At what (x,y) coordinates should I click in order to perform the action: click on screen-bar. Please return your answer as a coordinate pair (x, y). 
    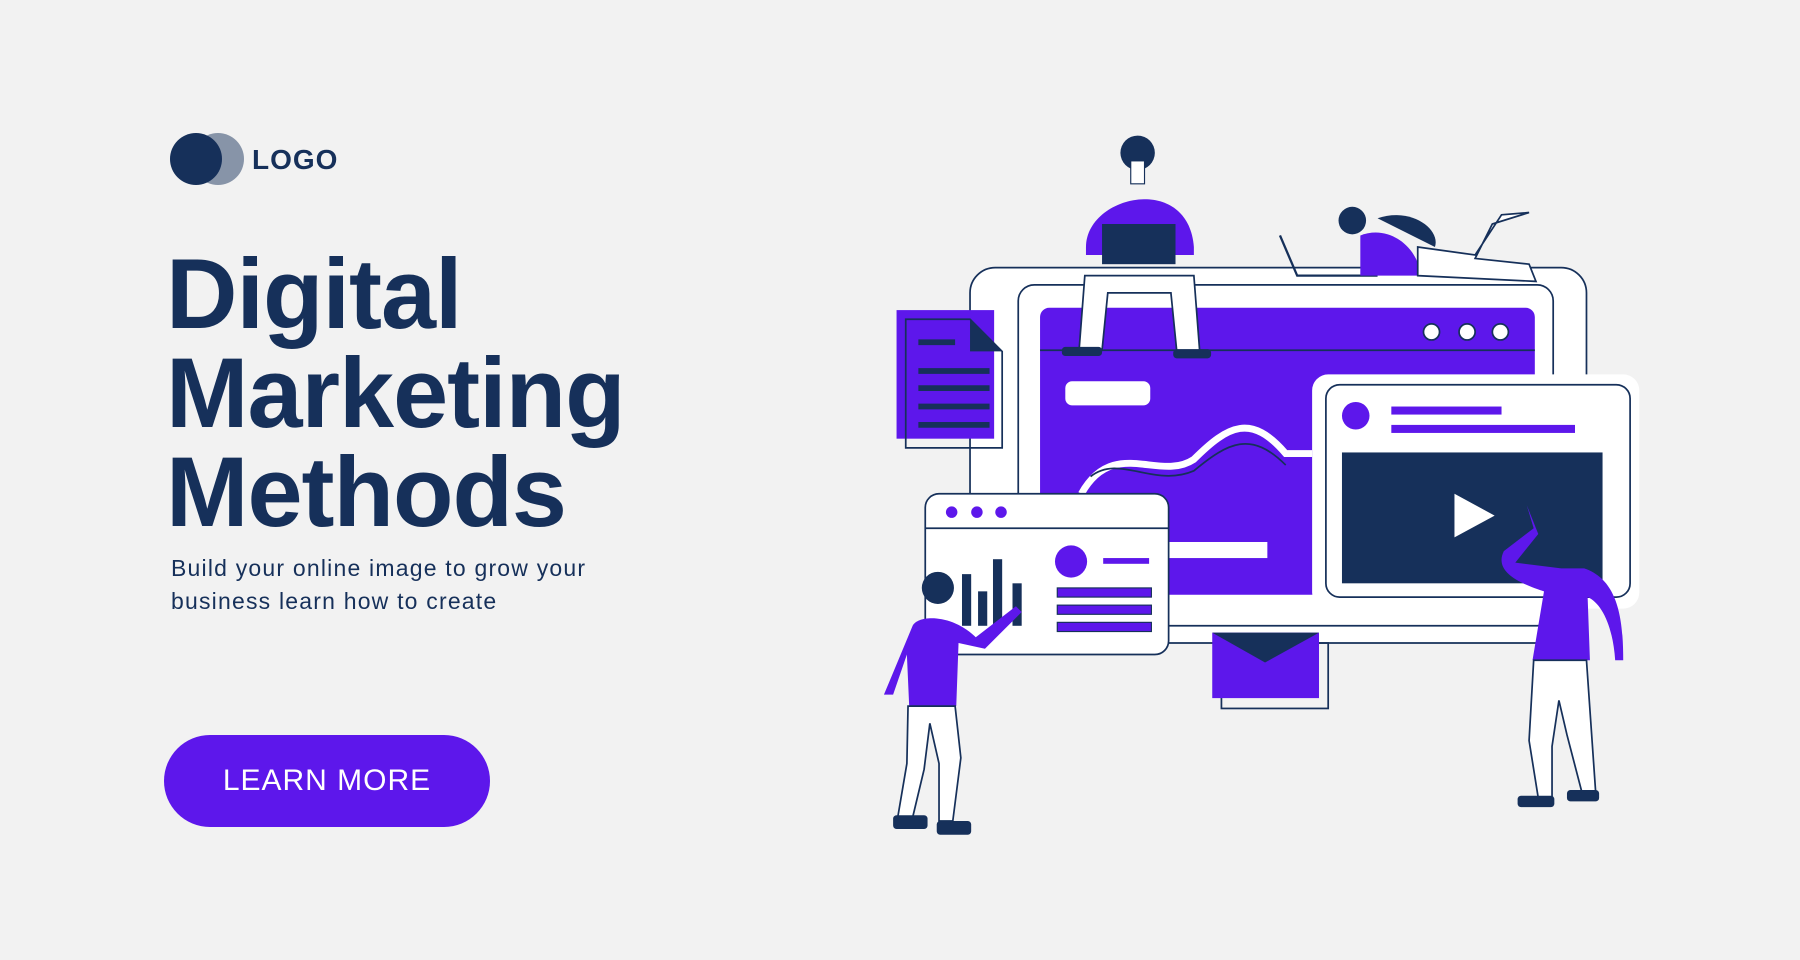
    Looking at the image, I should click on (1218, 550).